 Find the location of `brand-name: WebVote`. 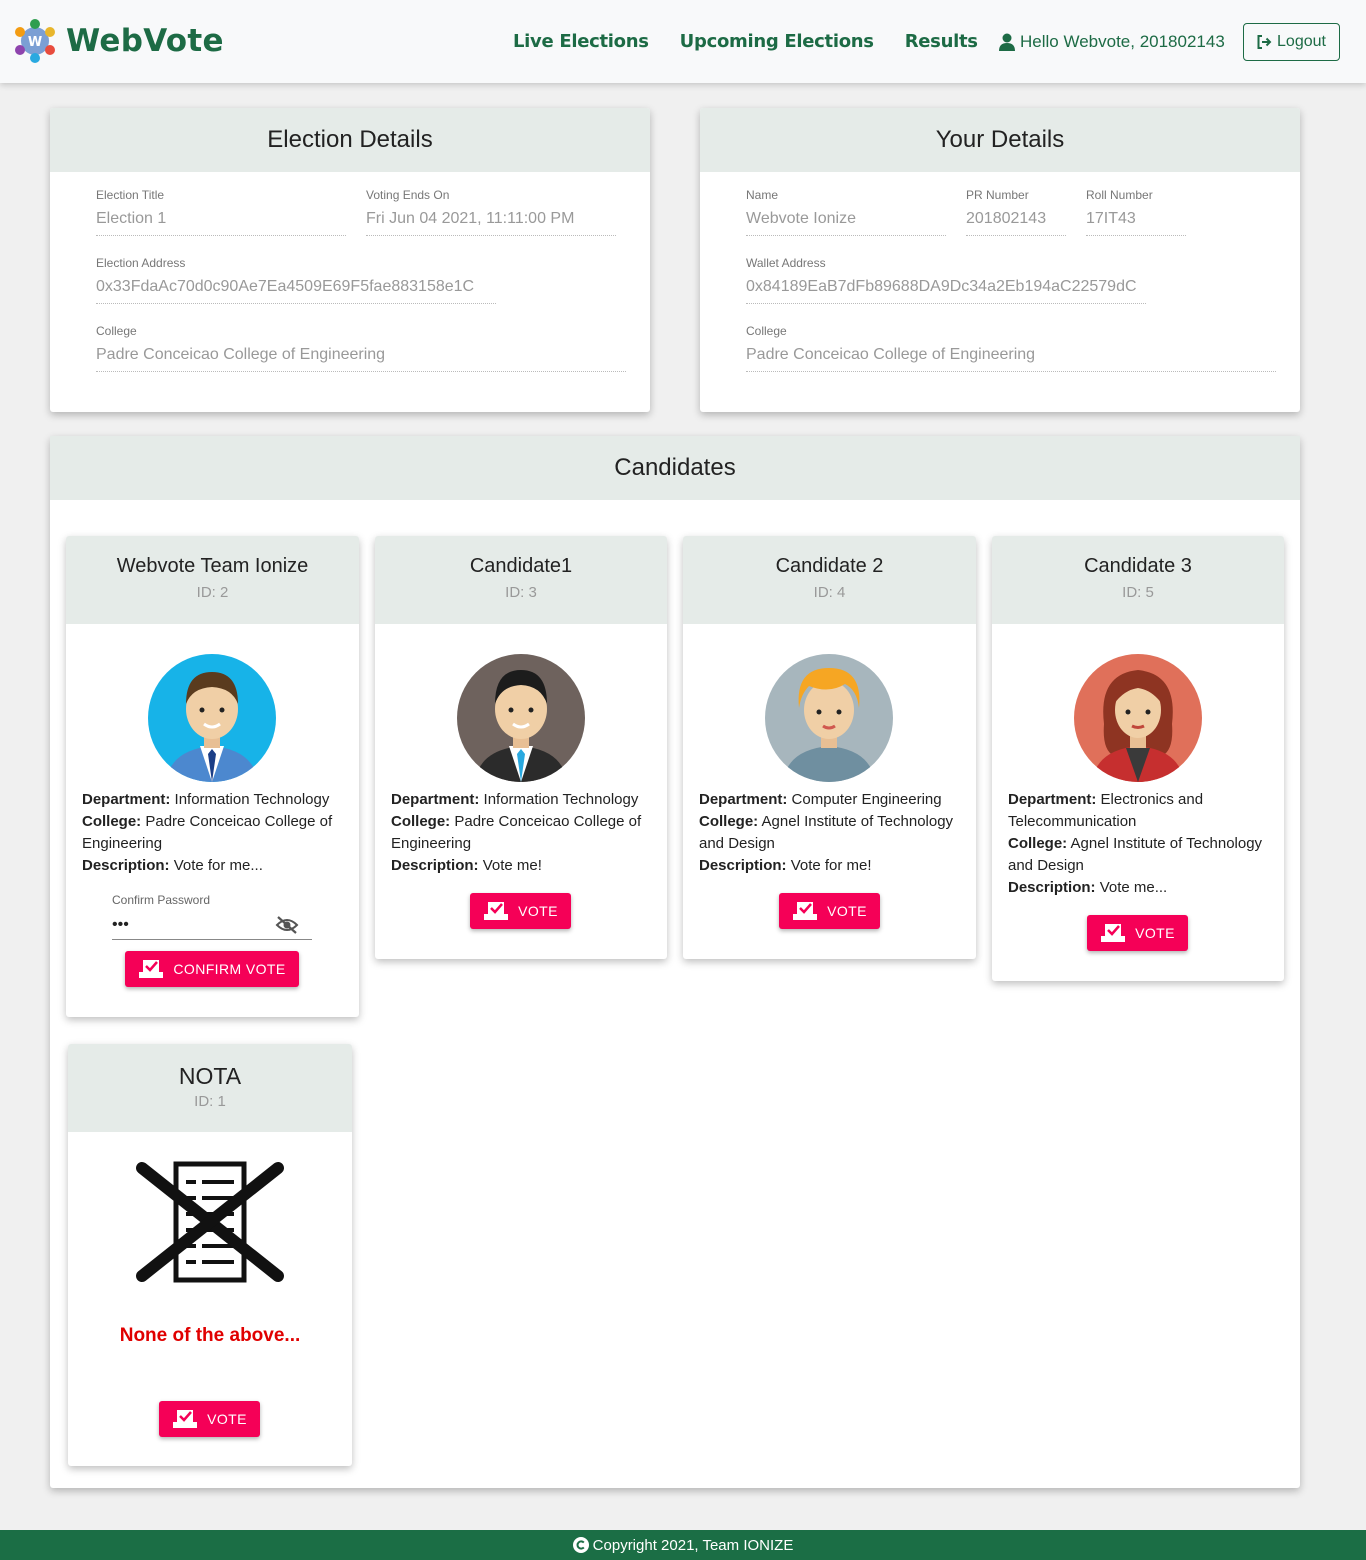

brand-name: WebVote is located at coordinates (145, 41).